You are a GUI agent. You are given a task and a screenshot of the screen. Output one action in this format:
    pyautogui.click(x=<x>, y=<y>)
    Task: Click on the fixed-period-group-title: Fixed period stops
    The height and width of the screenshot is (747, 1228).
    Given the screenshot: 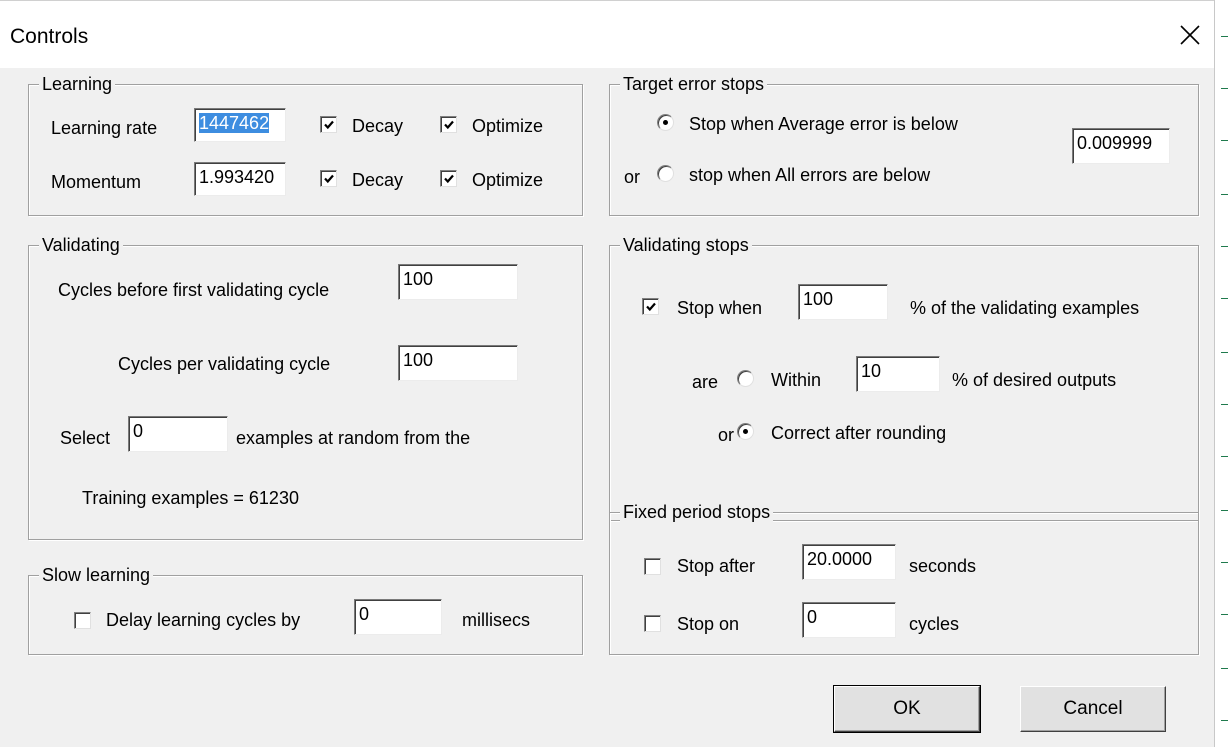 What is the action you would take?
    pyautogui.click(x=697, y=512)
    